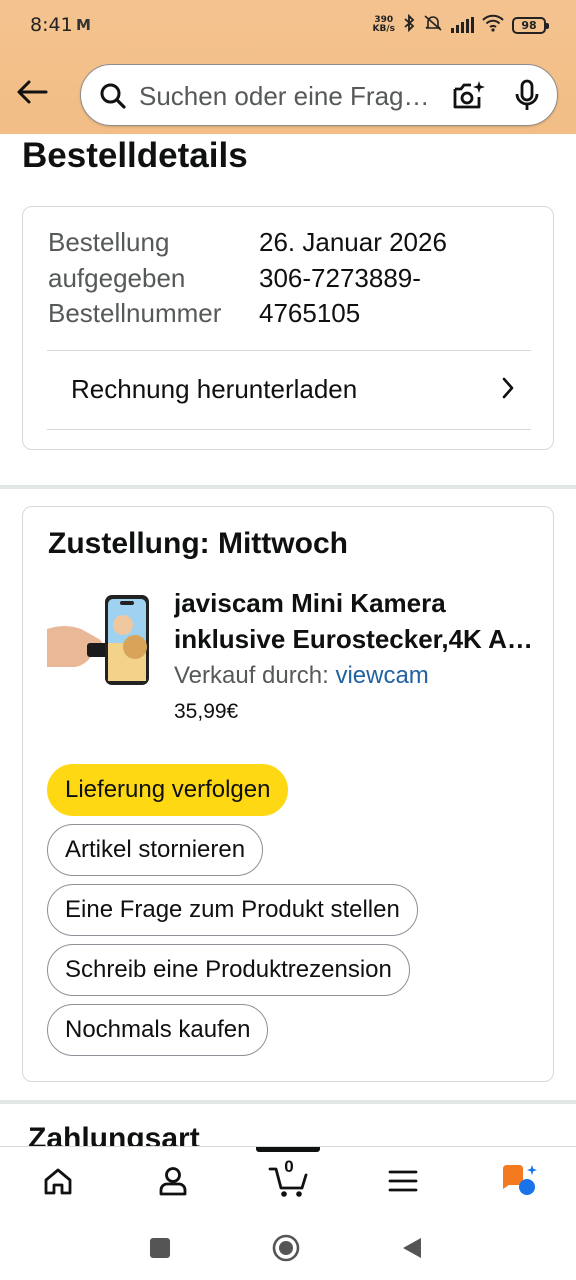  I want to click on system-navigation-bar, so click(288, 1247).